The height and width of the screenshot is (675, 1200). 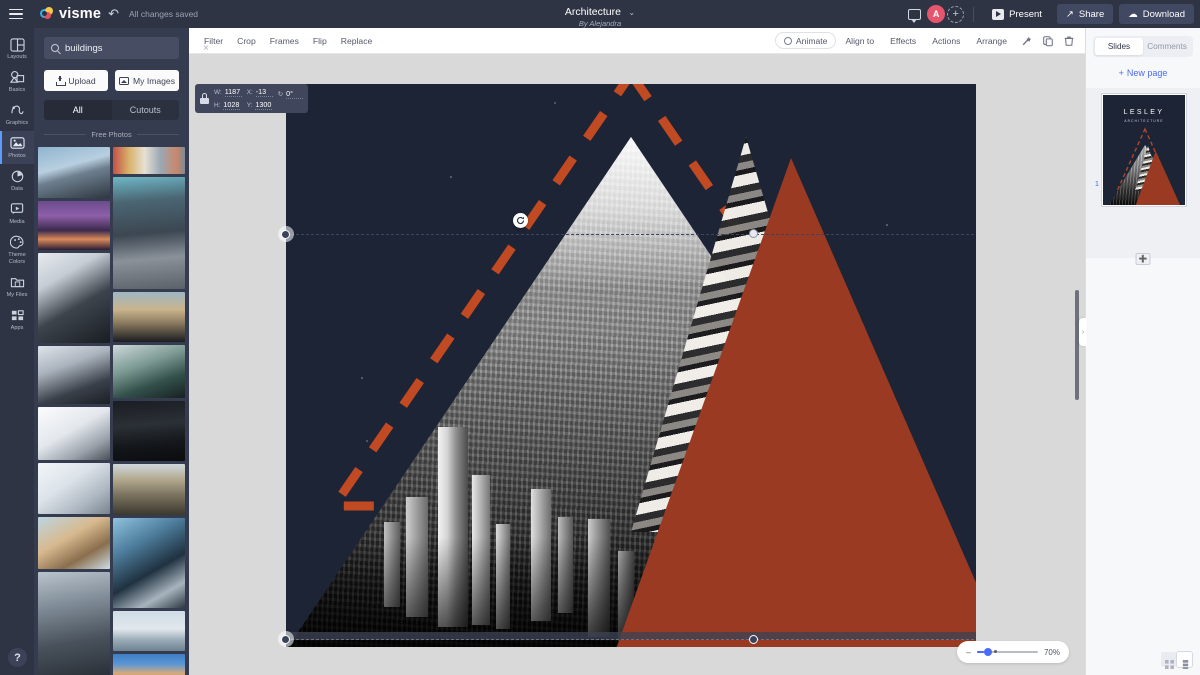 What do you see at coordinates (74, 172) in the screenshot?
I see `photo-thumbnail-skyscraper-blue-sky` at bounding box center [74, 172].